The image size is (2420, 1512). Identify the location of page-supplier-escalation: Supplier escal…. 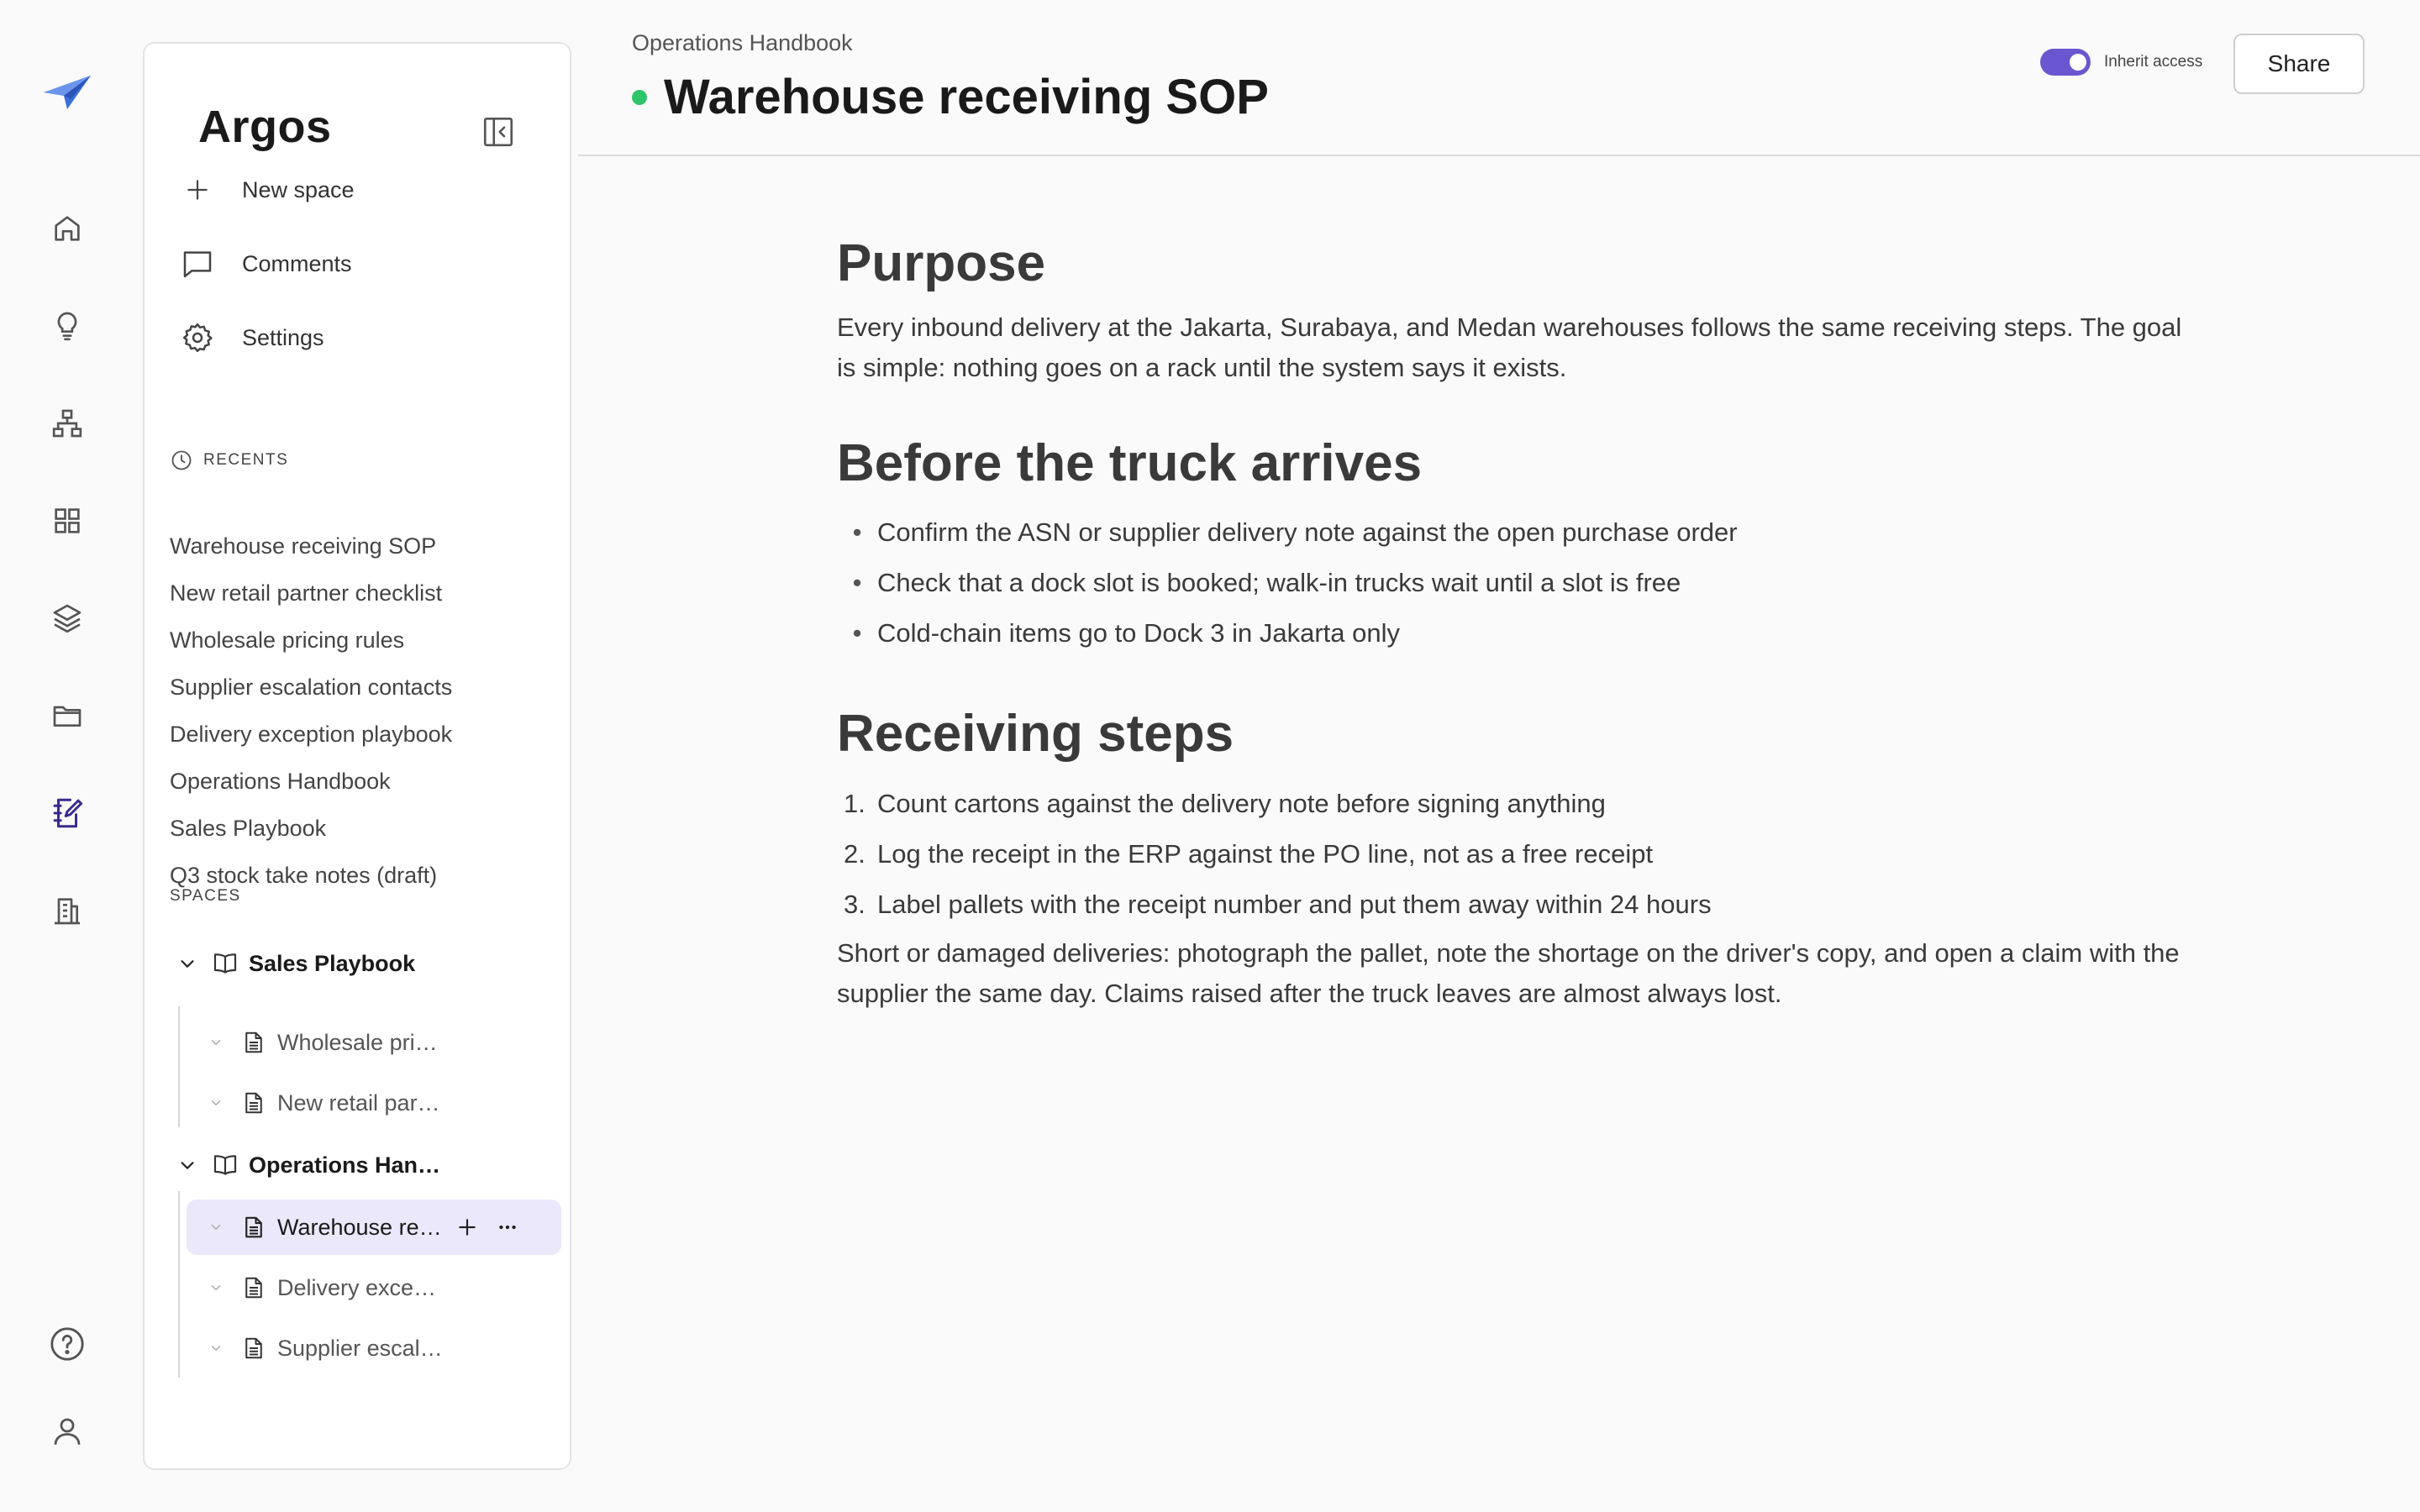
(369, 1348).